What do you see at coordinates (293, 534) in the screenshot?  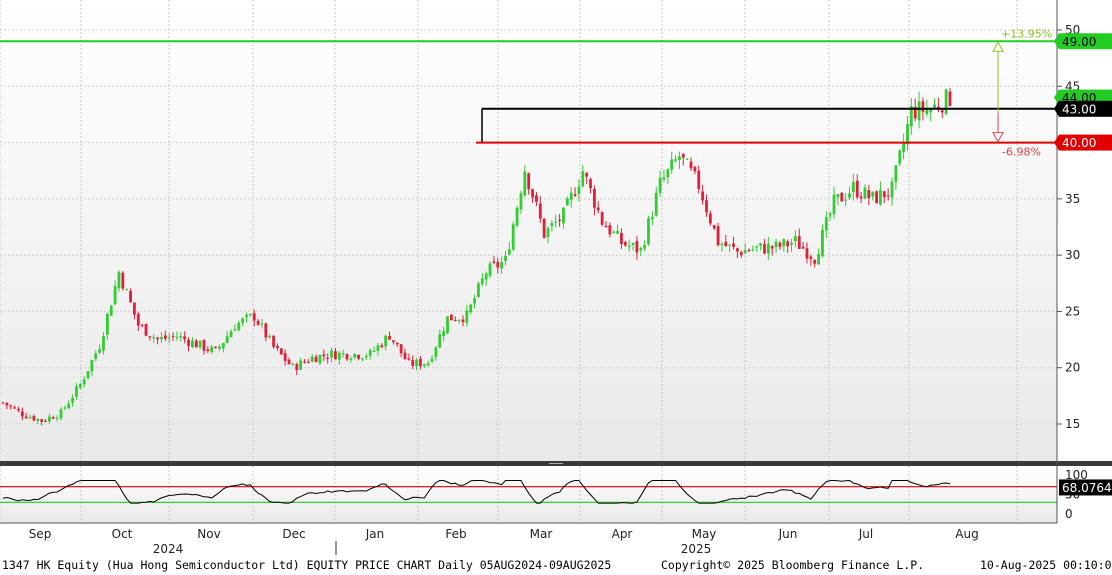 I see `month-label: Dec` at bounding box center [293, 534].